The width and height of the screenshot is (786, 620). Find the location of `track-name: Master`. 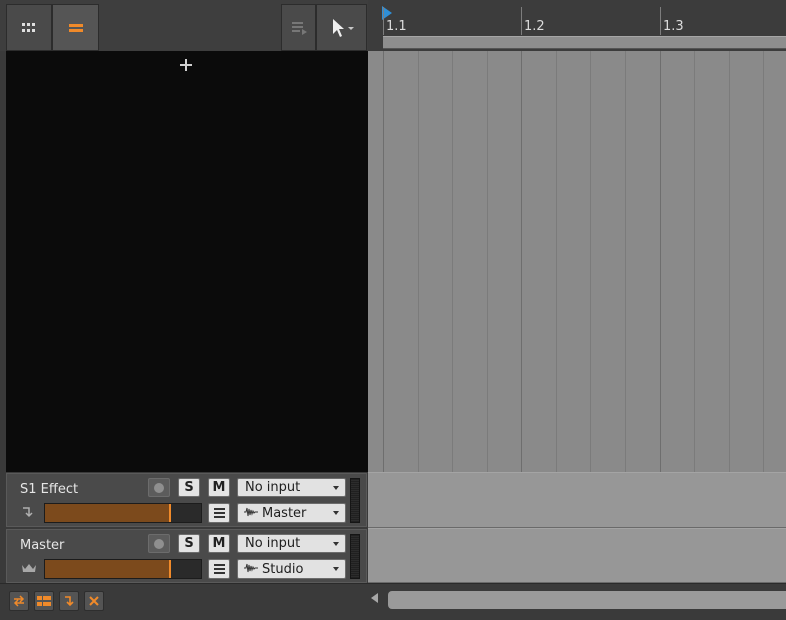

track-name: Master is located at coordinates (42, 545).